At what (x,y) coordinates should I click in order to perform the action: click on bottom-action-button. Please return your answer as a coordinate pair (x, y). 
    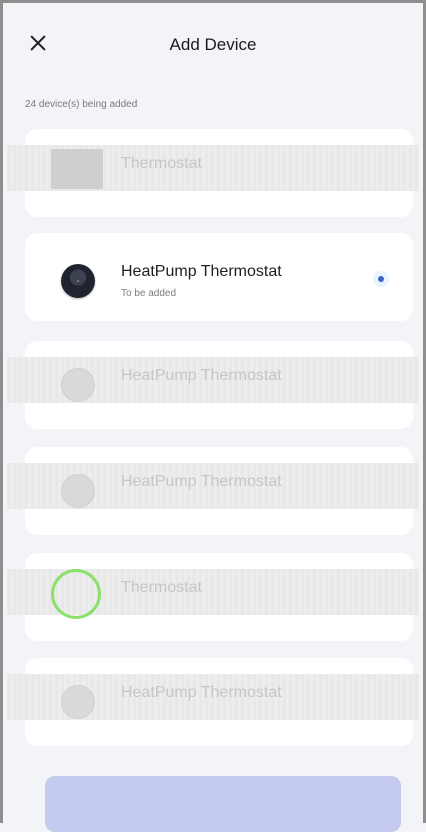
    Looking at the image, I should click on (223, 804).